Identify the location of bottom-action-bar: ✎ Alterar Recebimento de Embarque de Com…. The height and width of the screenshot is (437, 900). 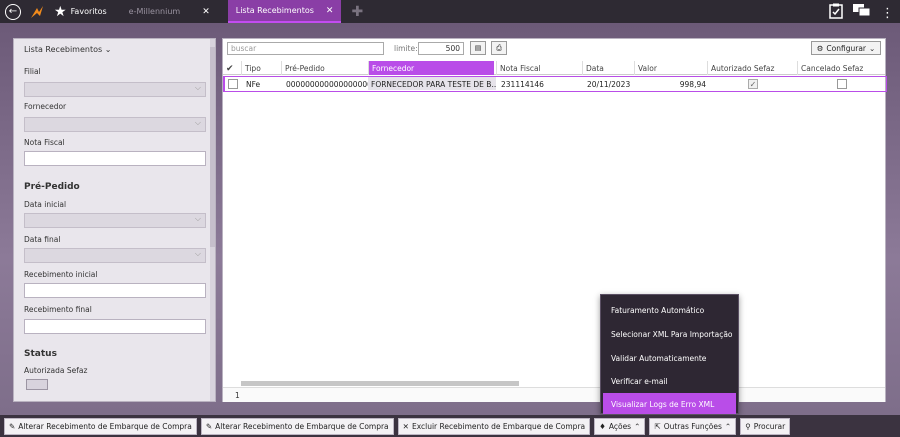
(450, 426).